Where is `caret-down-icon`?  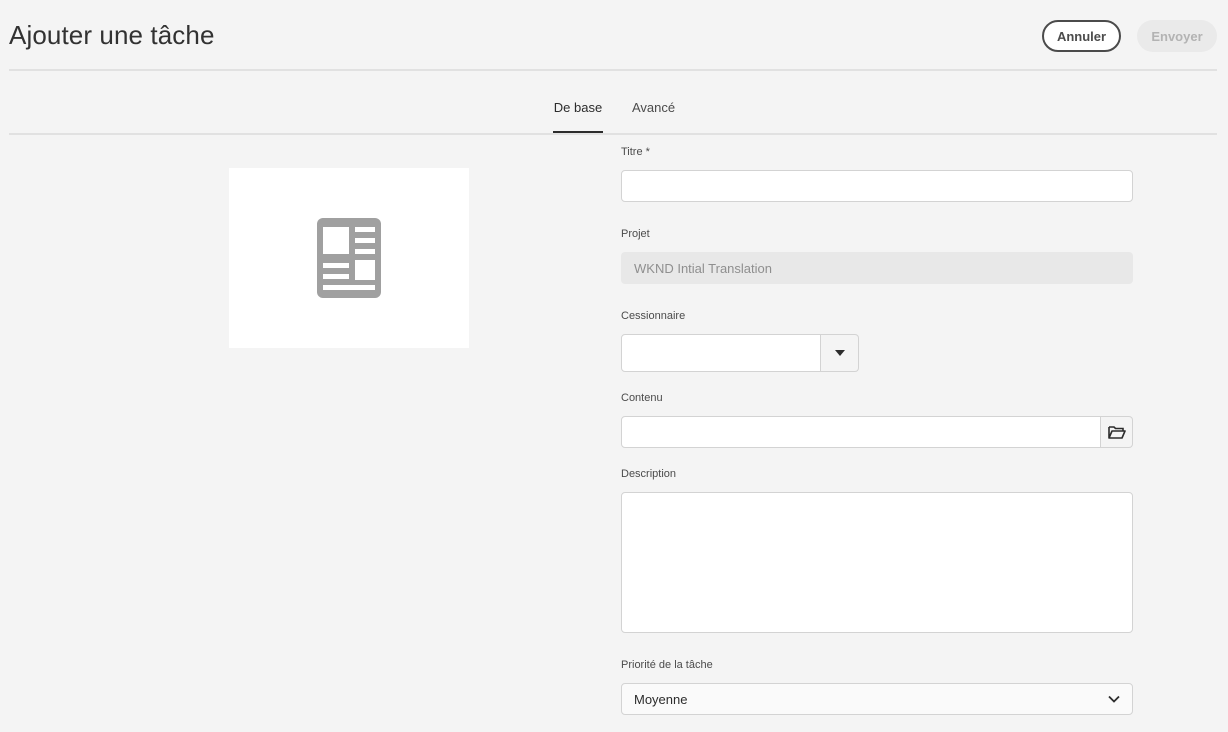
caret-down-icon is located at coordinates (839, 353).